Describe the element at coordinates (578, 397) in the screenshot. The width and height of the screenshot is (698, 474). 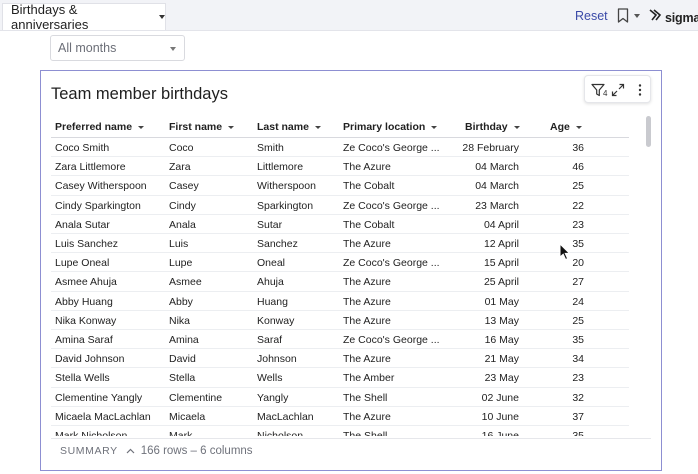
I see `table-cell-age: 32` at that location.